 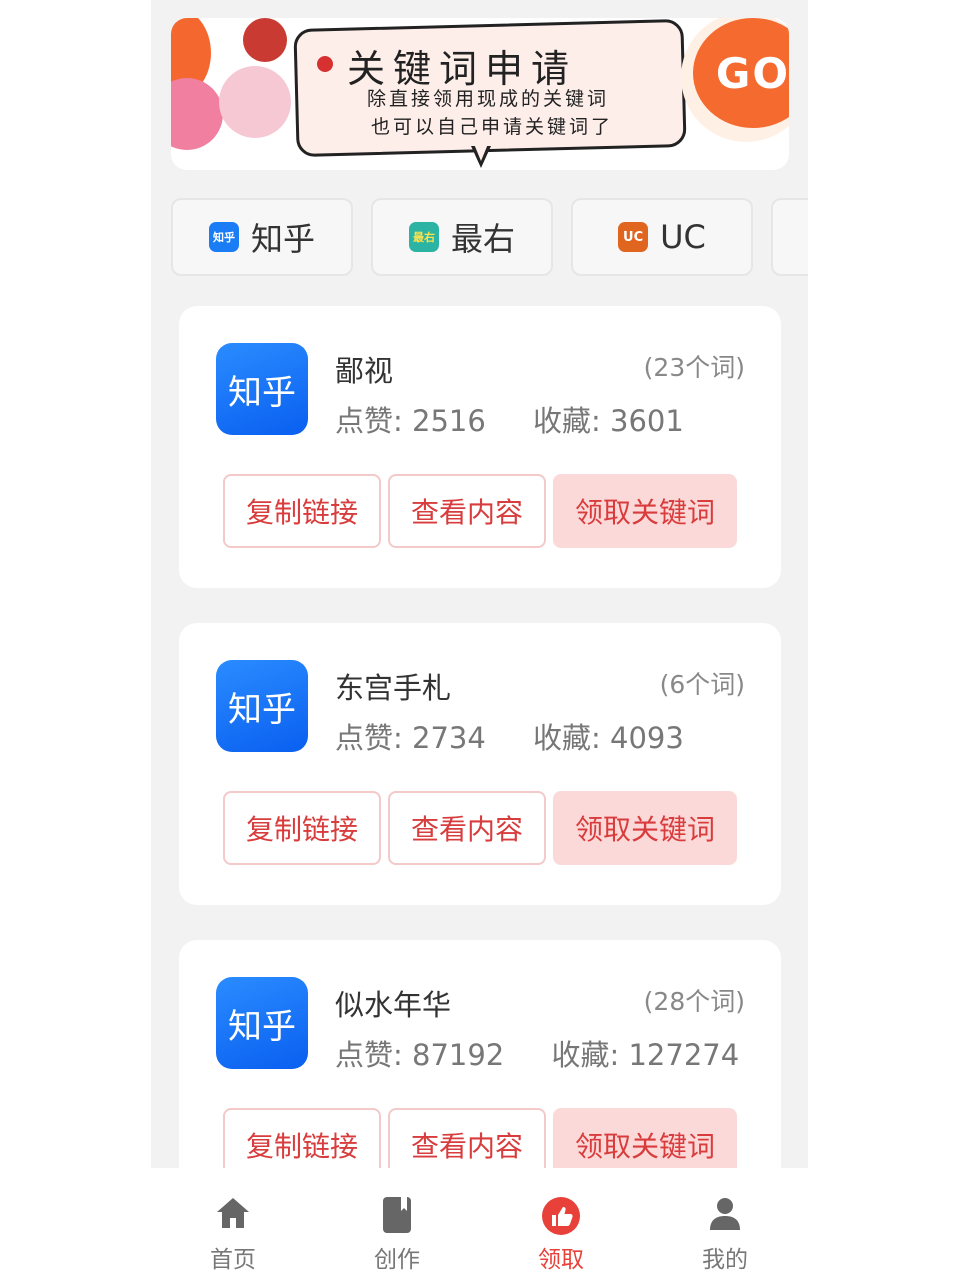 I want to click on uc-icon: UC, so click(x=633, y=237).